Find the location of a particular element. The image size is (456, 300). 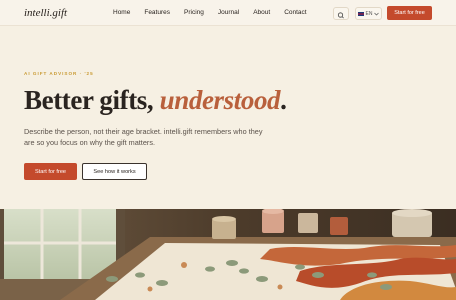

hero-eyebrow: AI GIFT ADVISOR · '25 is located at coordinates (59, 73).